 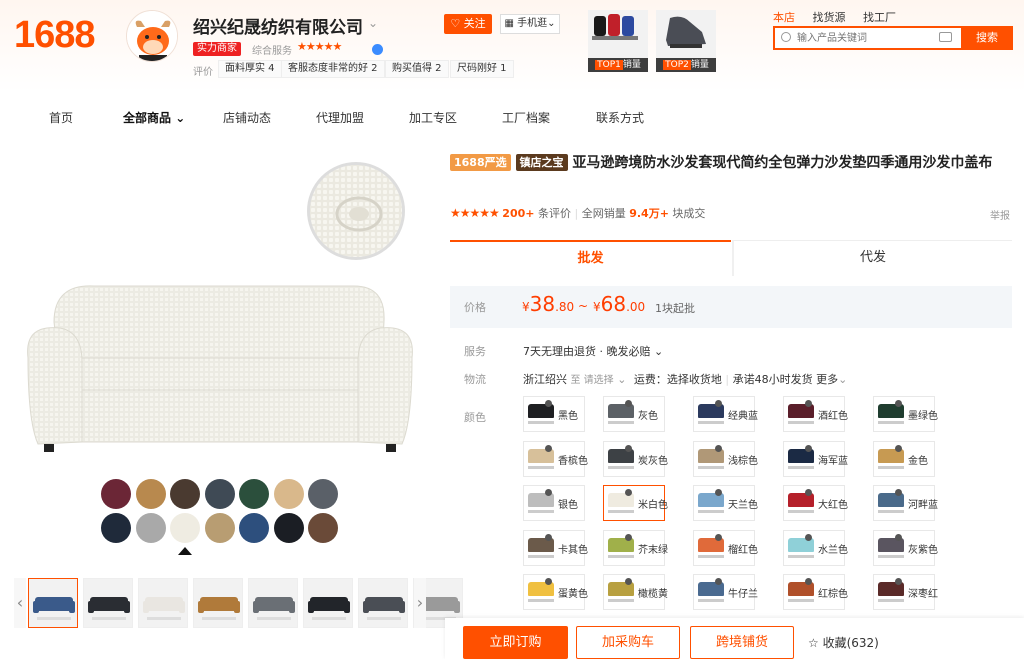 What do you see at coordinates (634, 414) in the screenshot?
I see `color-option: 灰色` at bounding box center [634, 414].